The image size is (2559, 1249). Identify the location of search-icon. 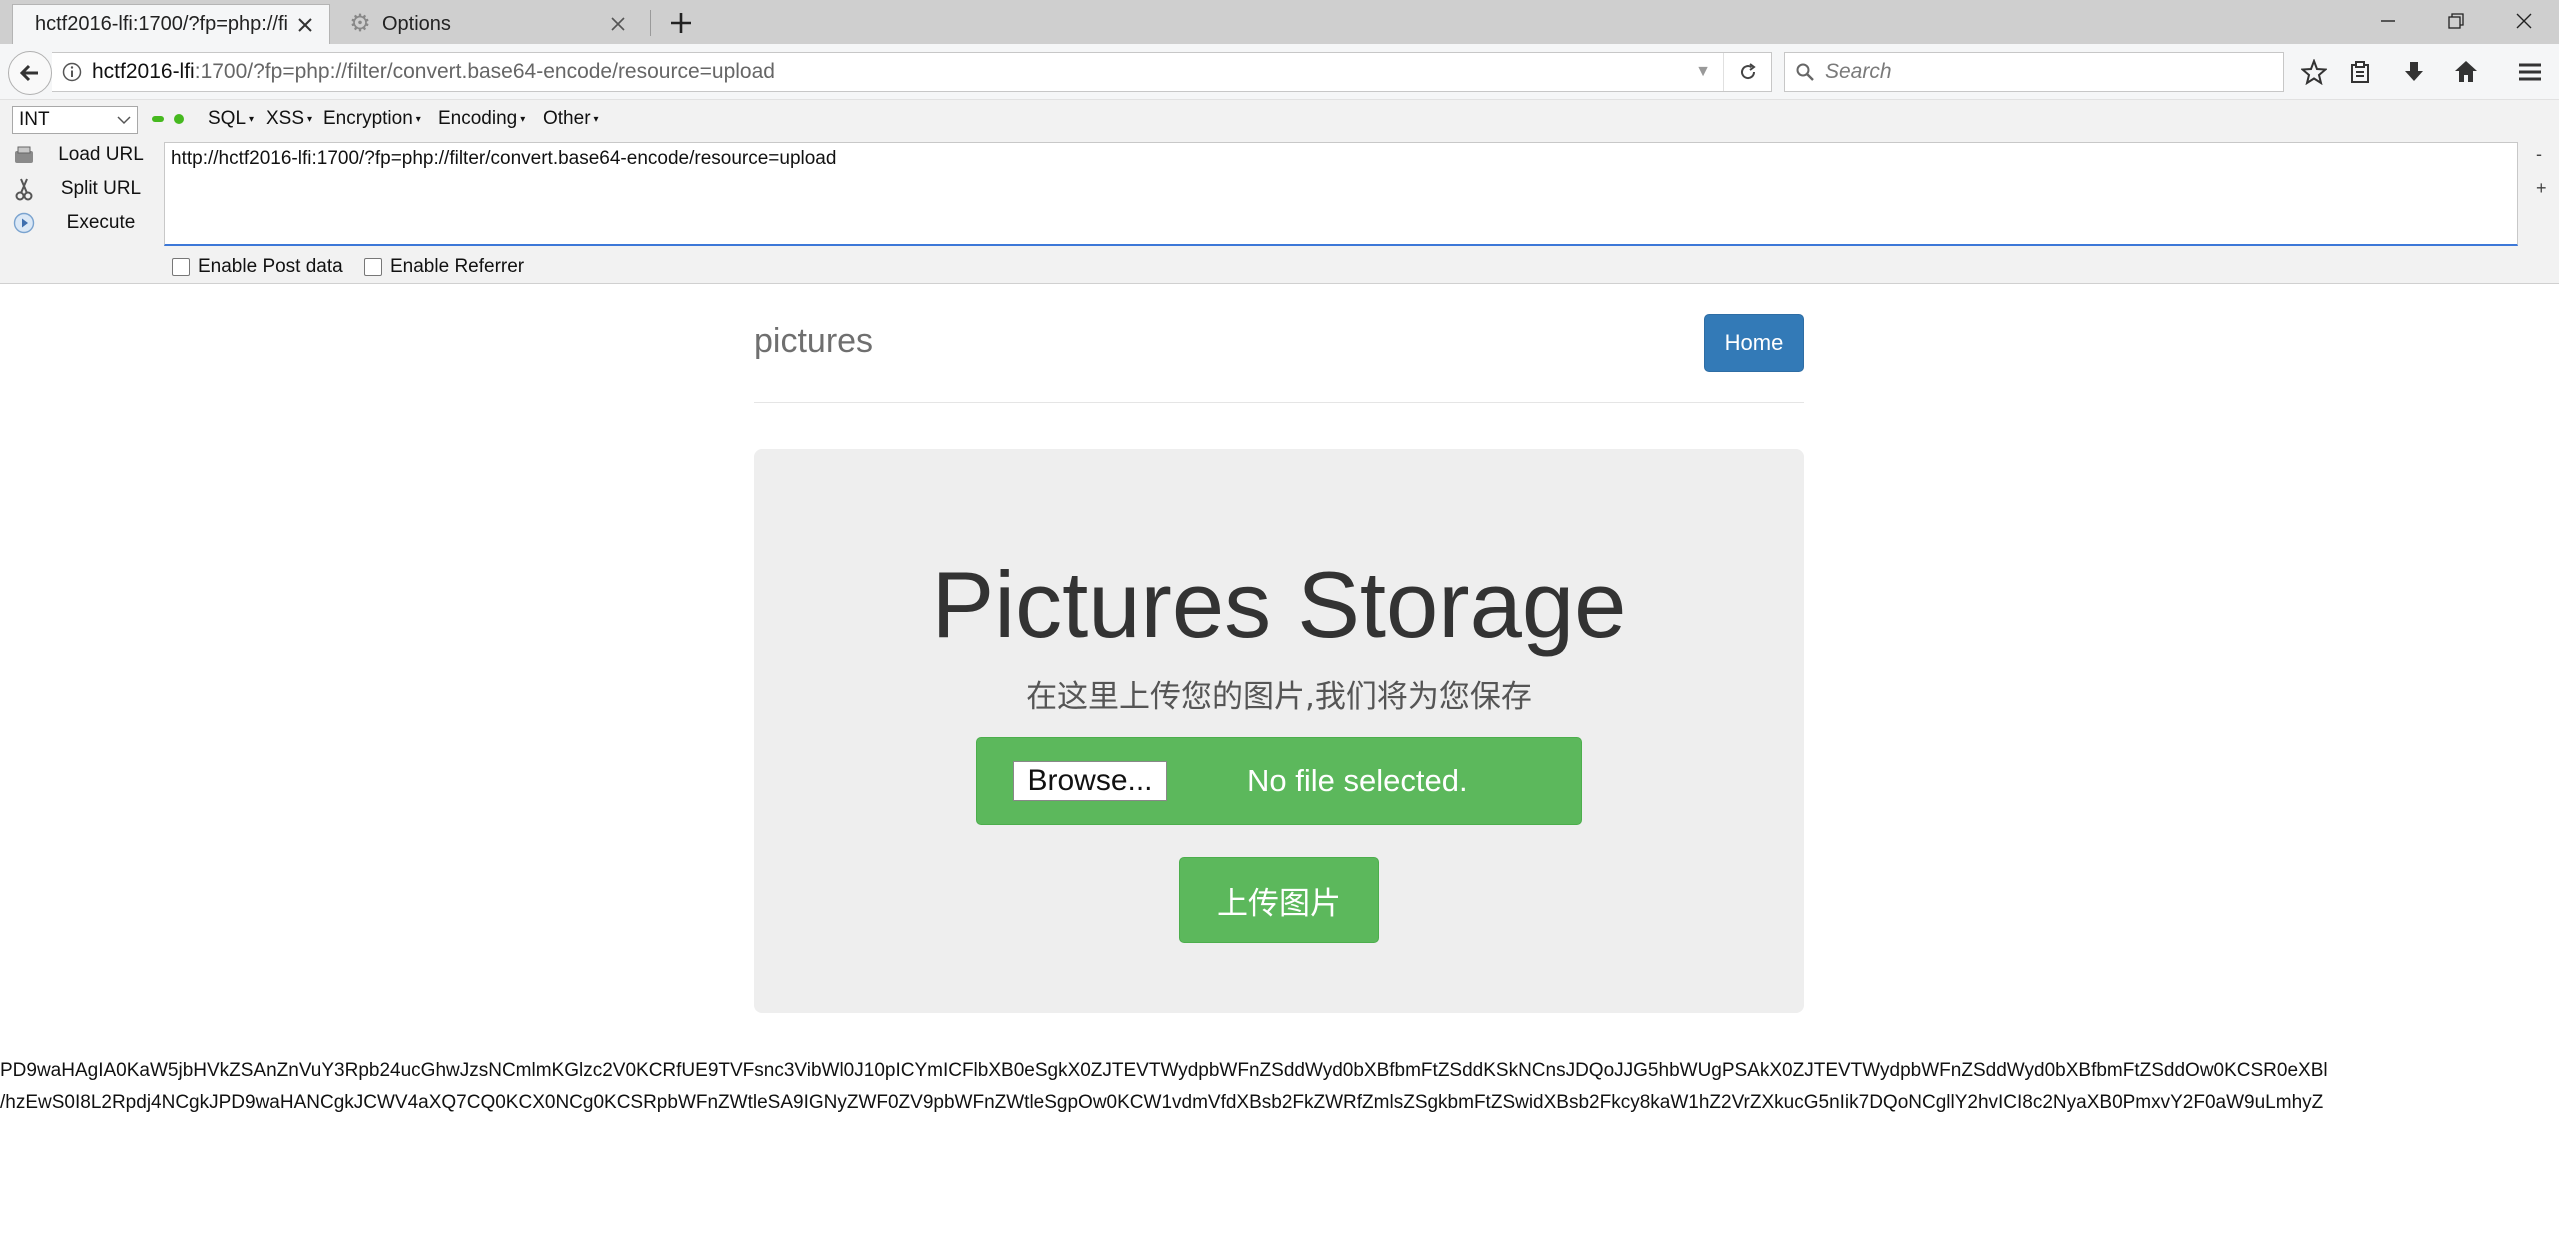
(1805, 72).